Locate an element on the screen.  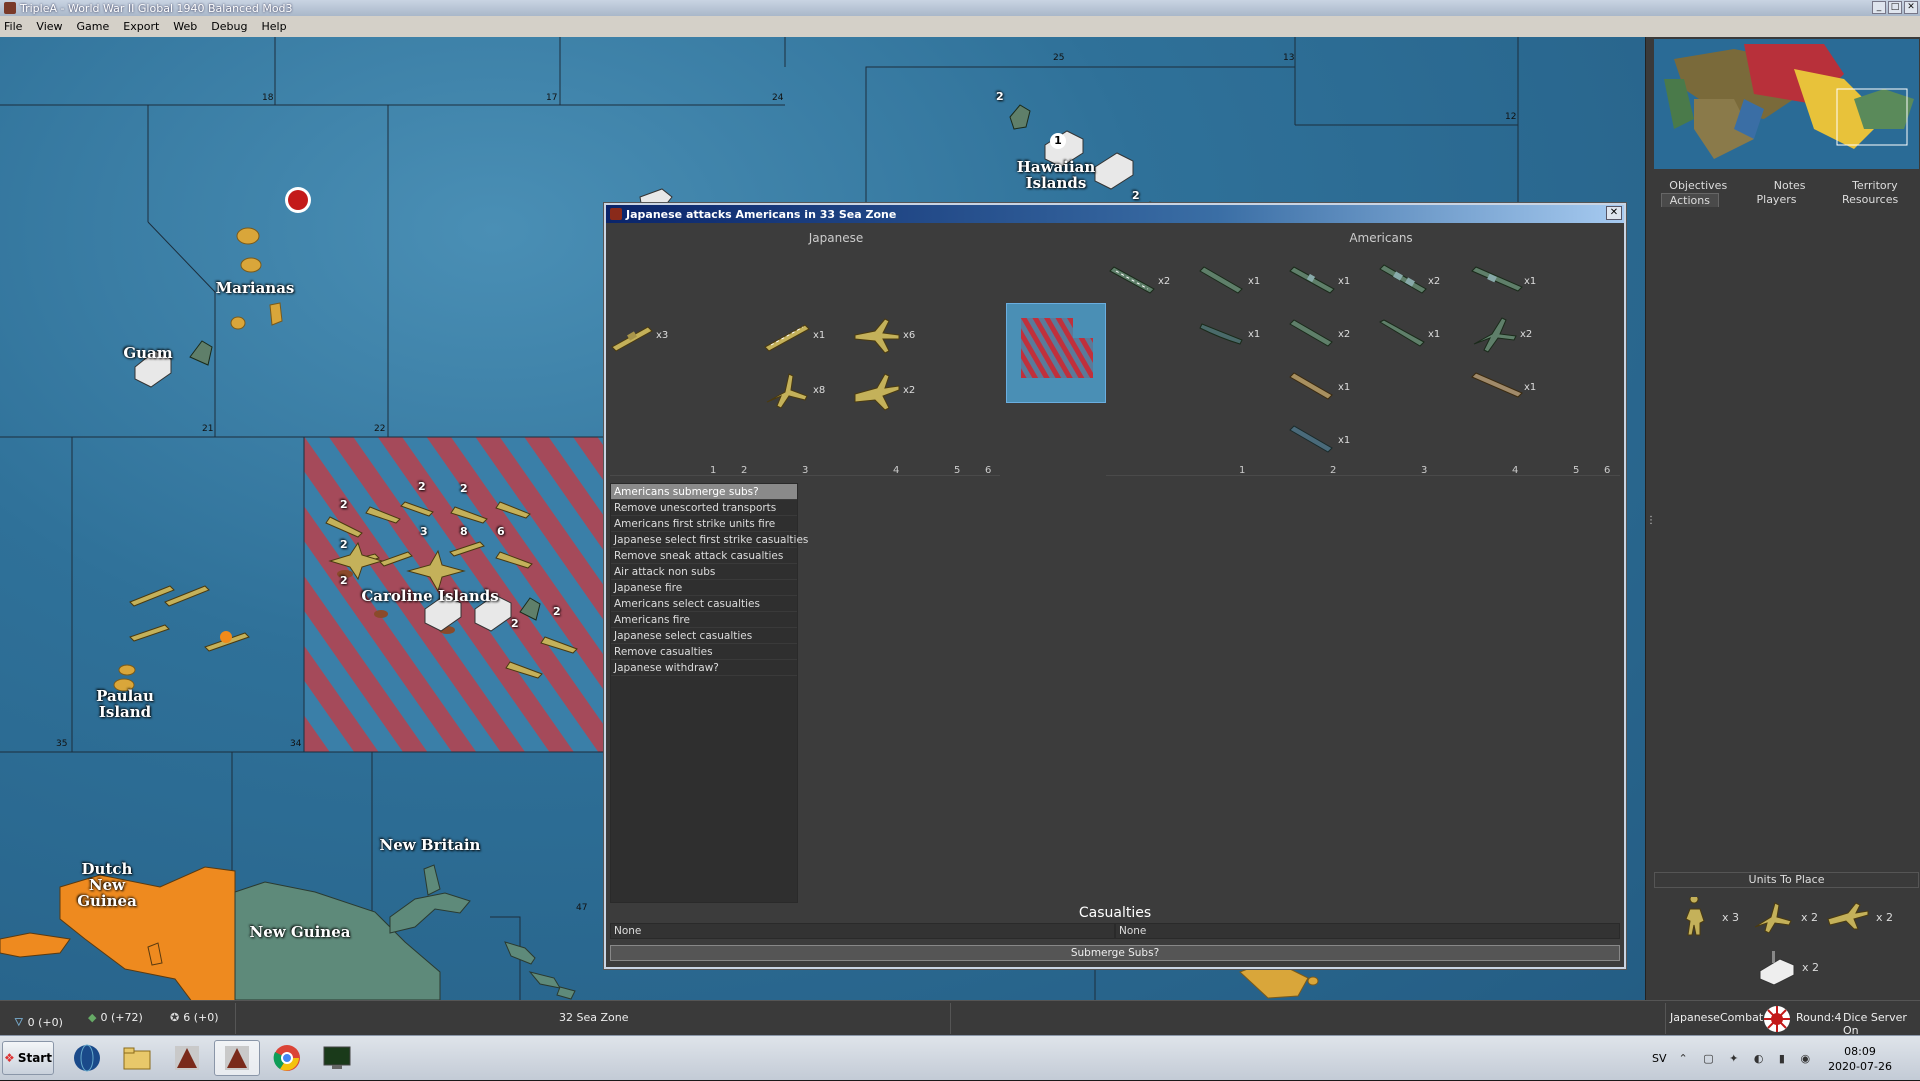
battle-step: Remove sneak attack casualties is located at coordinates (704, 556).